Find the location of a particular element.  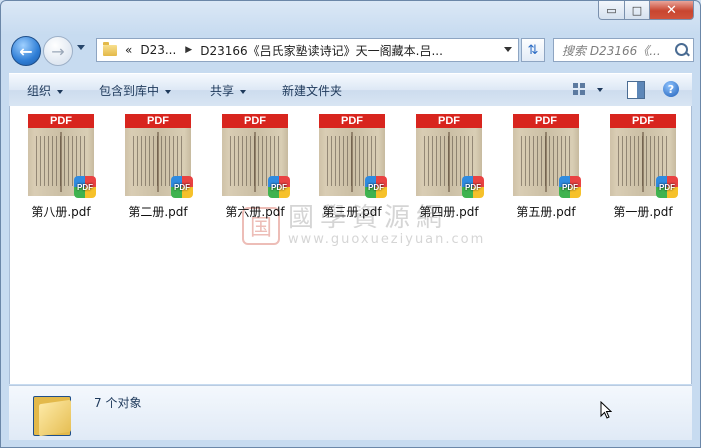

file-name: 第一册.pdf is located at coordinates (643, 211).